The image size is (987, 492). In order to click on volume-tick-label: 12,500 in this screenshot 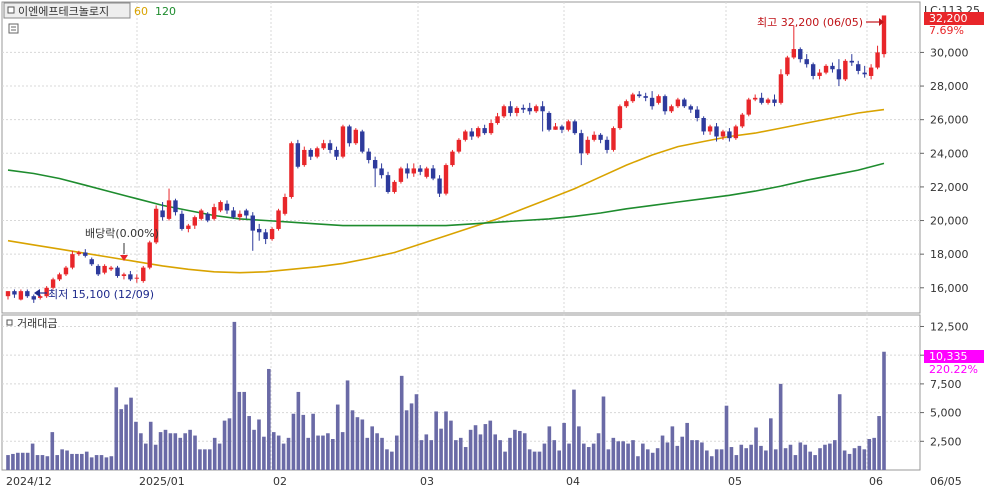, I will do `click(949, 326)`.